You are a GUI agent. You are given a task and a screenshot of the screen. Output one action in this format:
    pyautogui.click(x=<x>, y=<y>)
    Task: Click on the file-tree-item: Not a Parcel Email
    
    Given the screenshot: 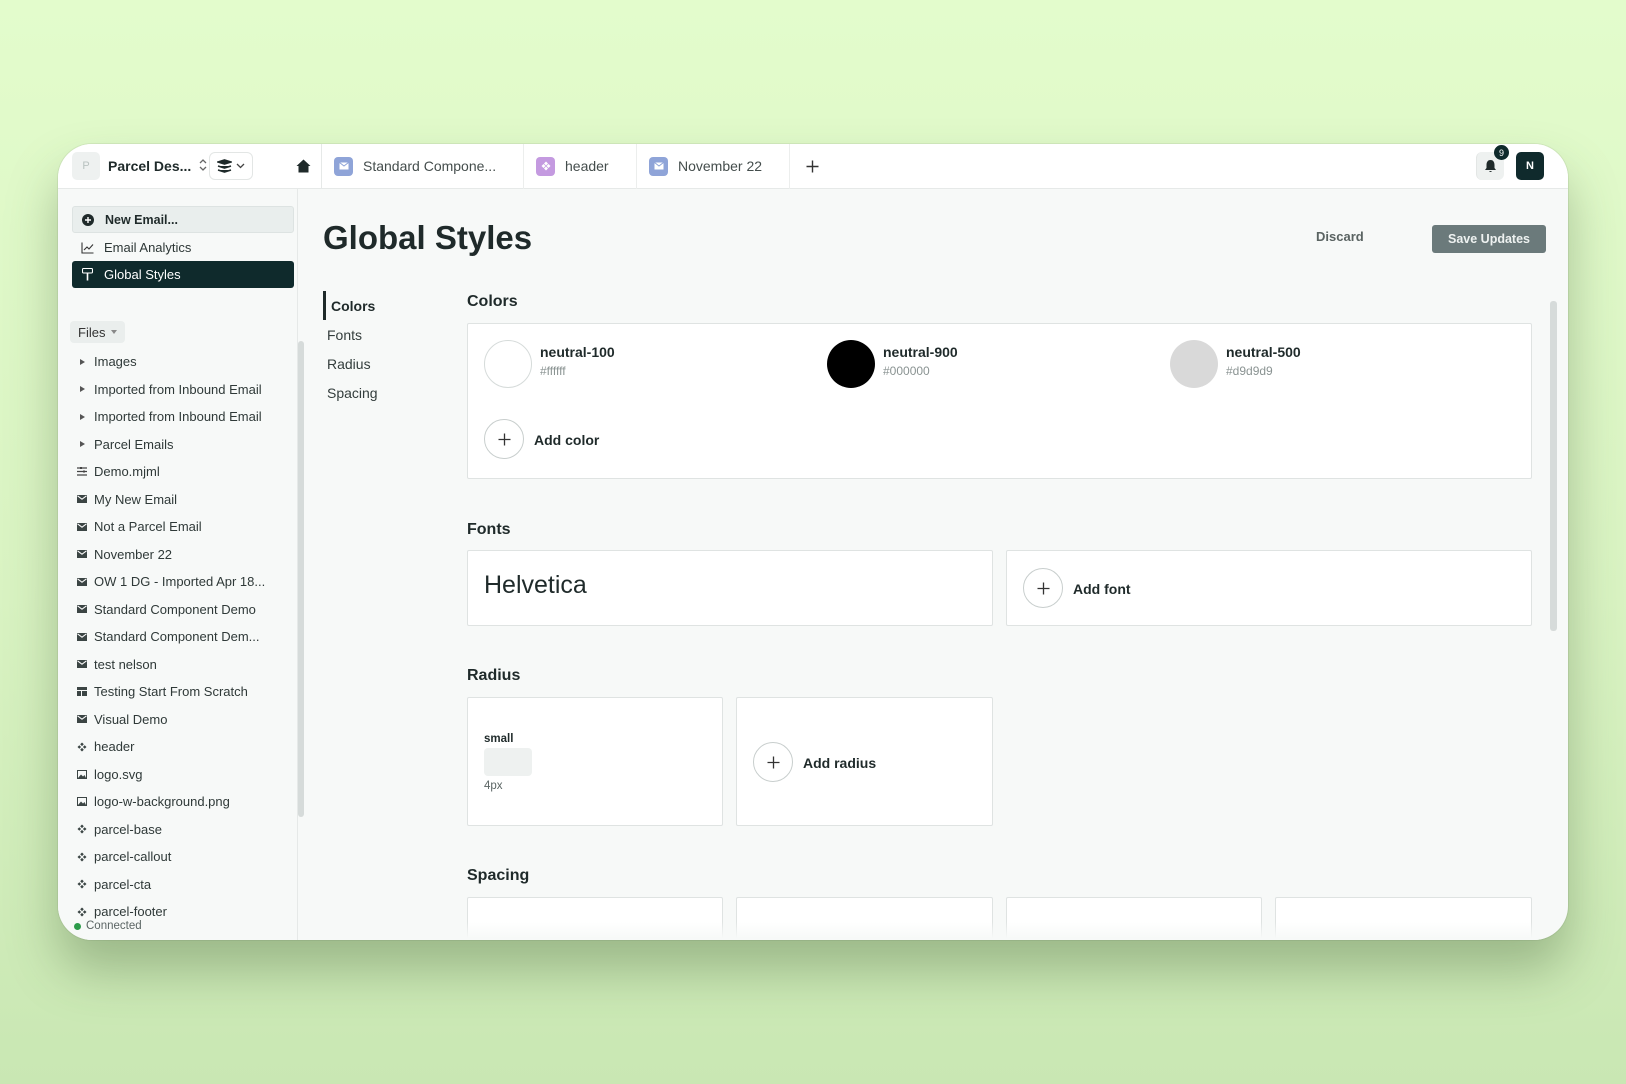 What is the action you would take?
    pyautogui.click(x=178, y=527)
    